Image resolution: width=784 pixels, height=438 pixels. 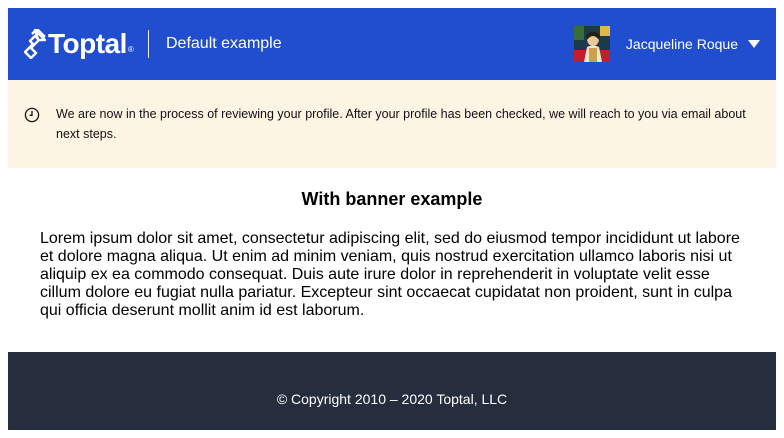 I want to click on header-divider, so click(x=148, y=44).